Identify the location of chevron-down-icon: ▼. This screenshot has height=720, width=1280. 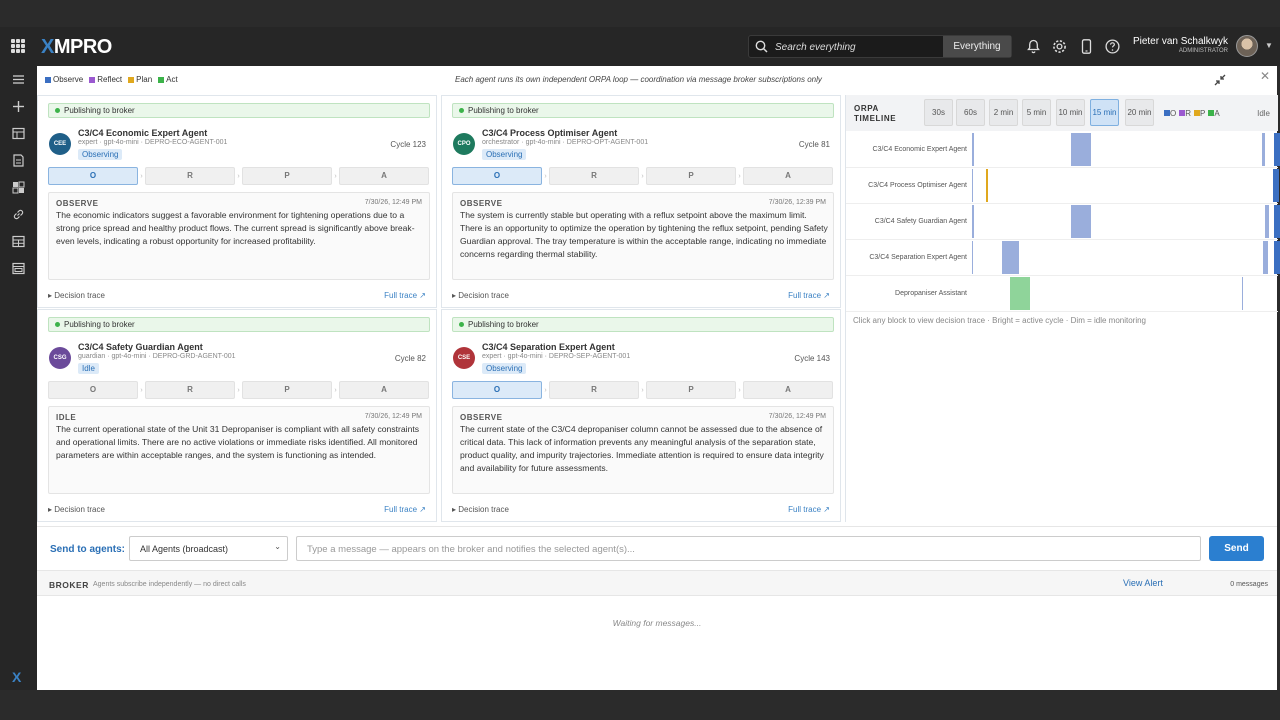
(1269, 45).